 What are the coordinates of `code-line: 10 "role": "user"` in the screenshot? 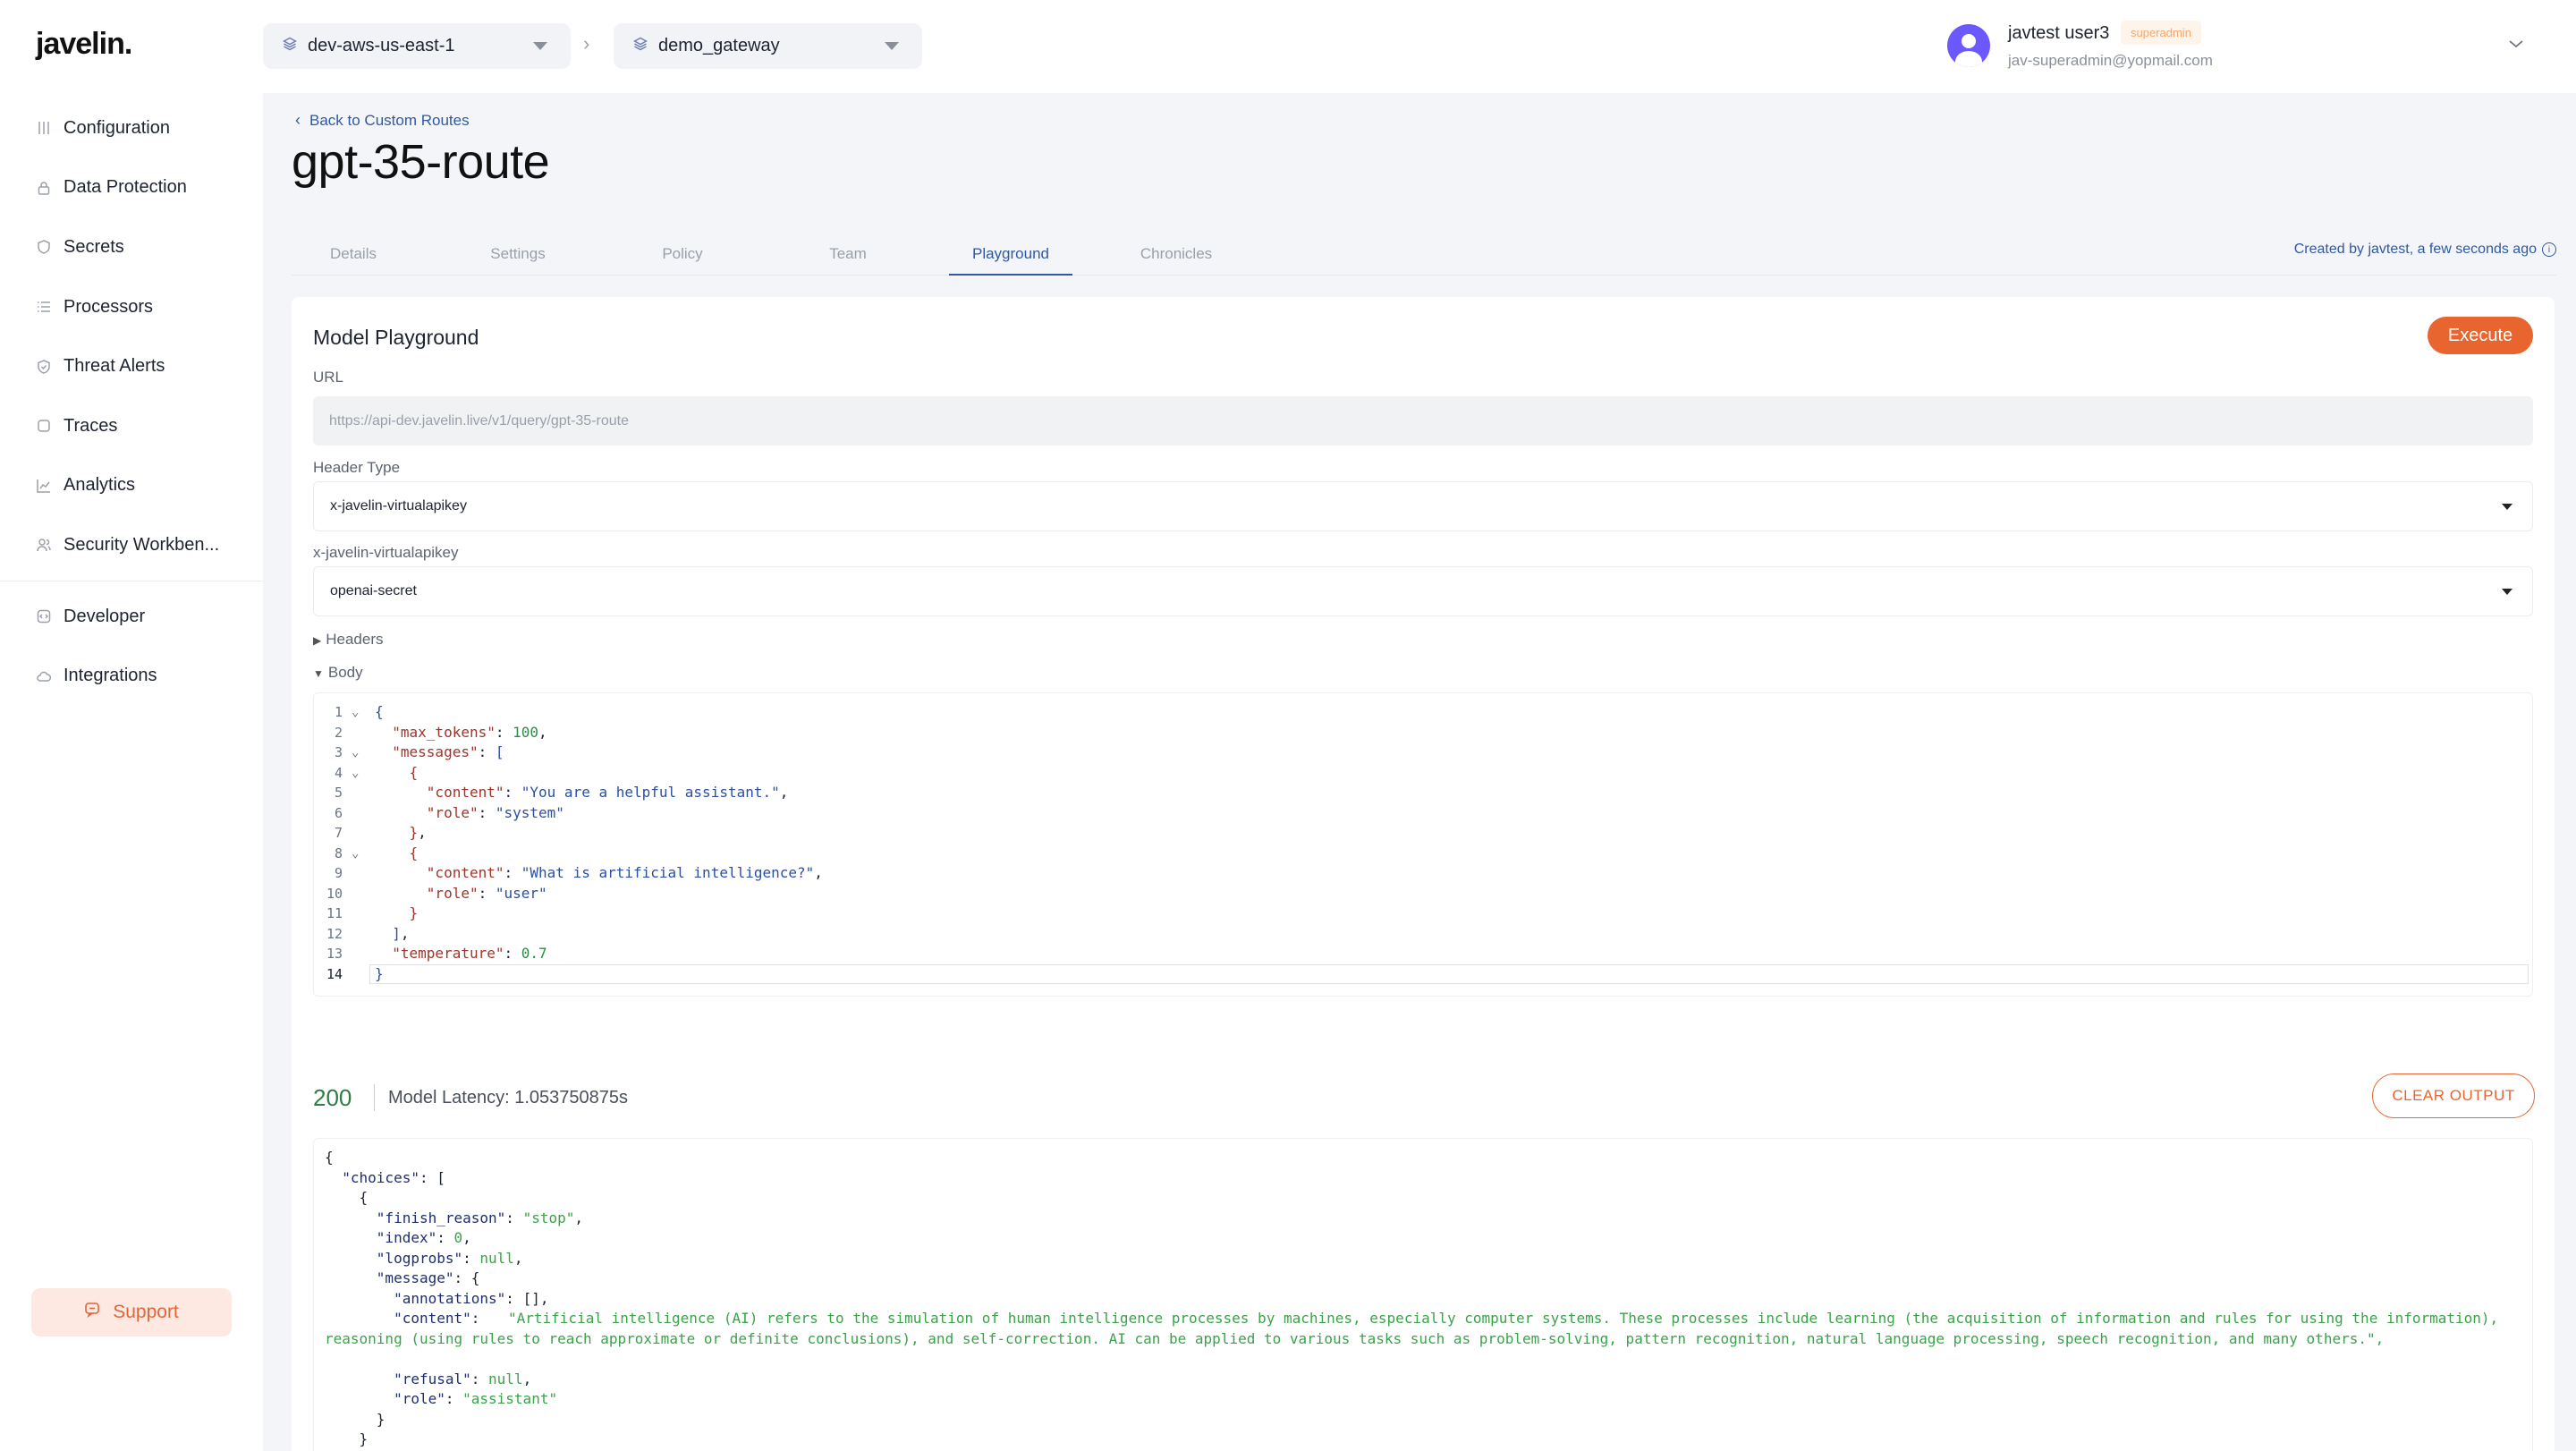 It's located at (436, 893).